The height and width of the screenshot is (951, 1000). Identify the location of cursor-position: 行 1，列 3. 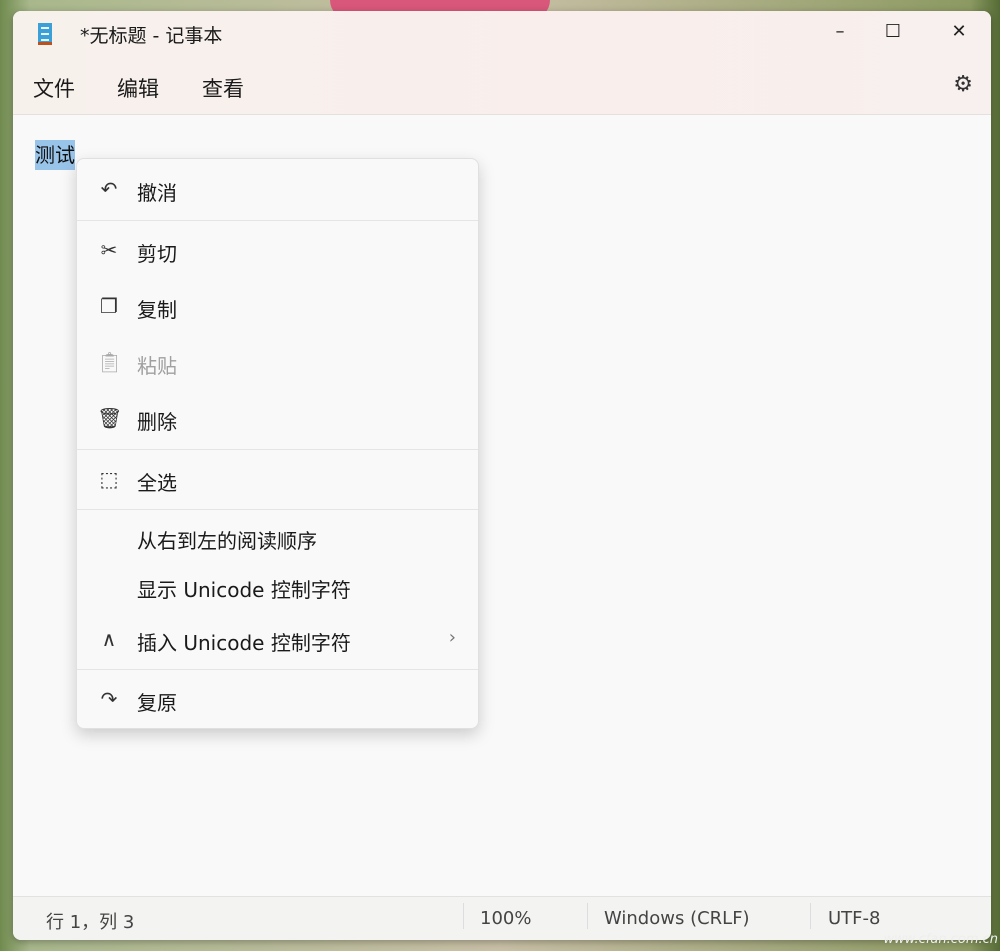
(90, 922).